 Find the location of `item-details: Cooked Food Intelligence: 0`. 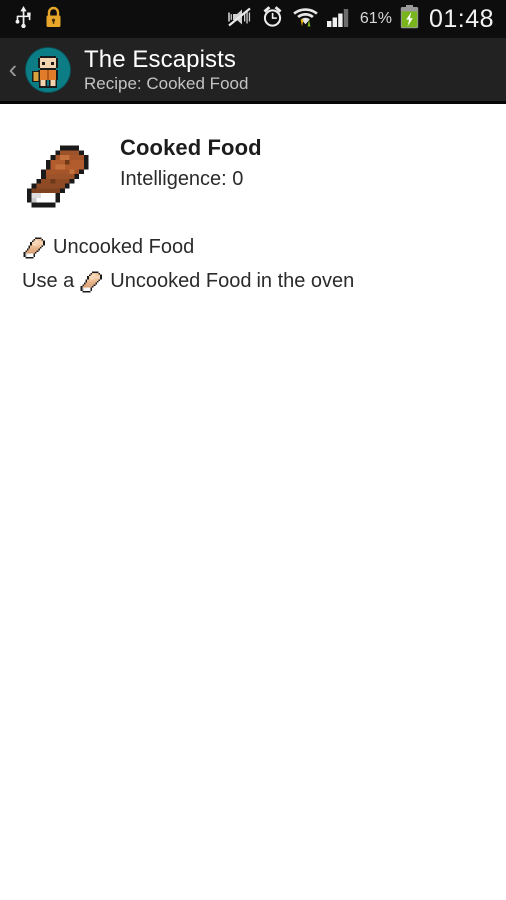

item-details: Cooked Food Intelligence: 0 is located at coordinates (191, 160).